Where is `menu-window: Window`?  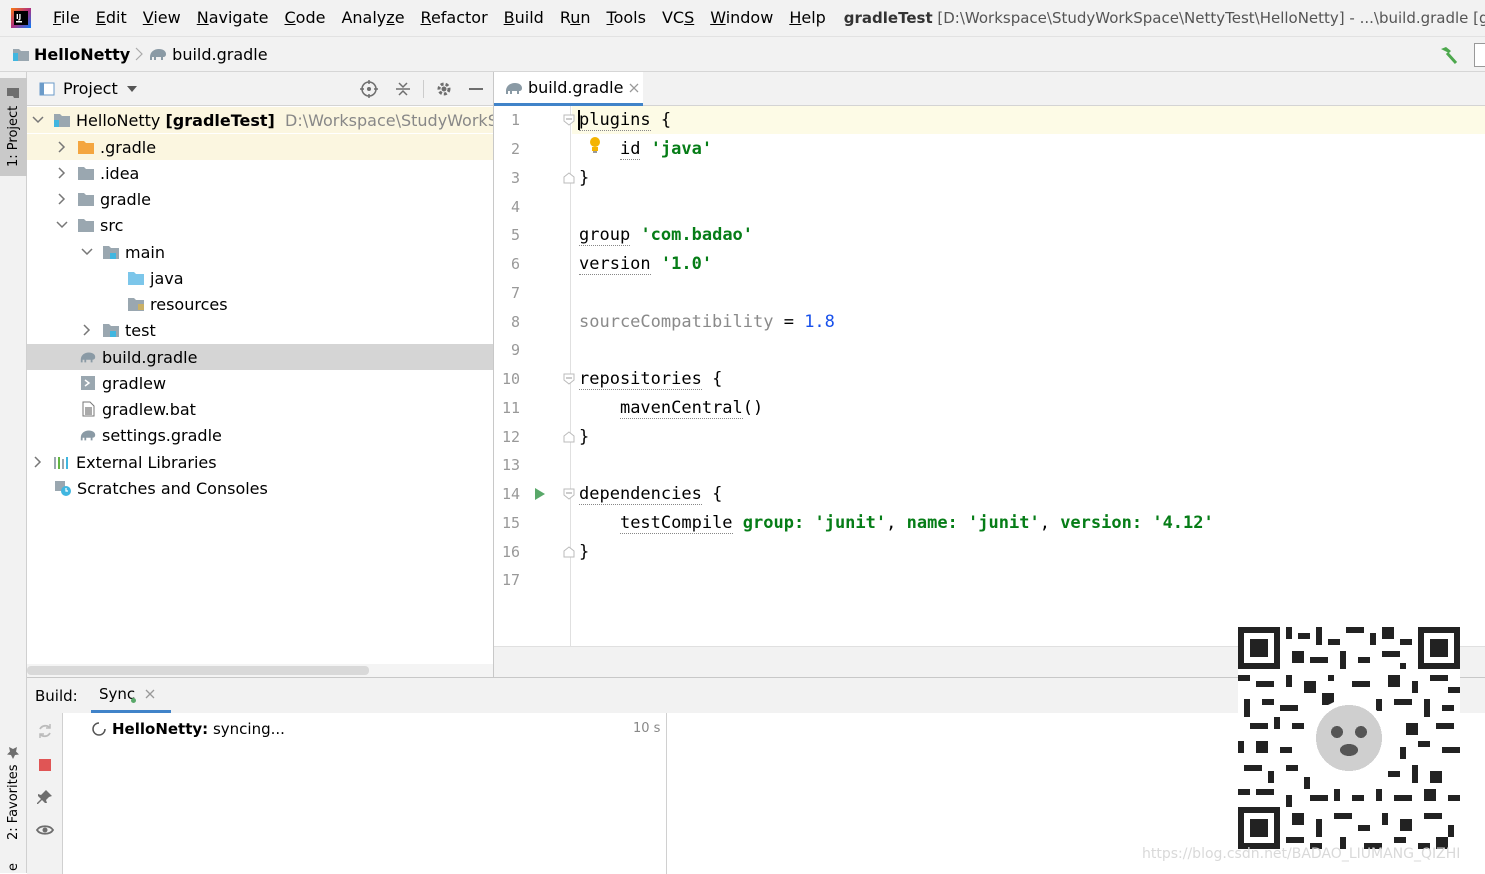 menu-window: Window is located at coordinates (741, 18).